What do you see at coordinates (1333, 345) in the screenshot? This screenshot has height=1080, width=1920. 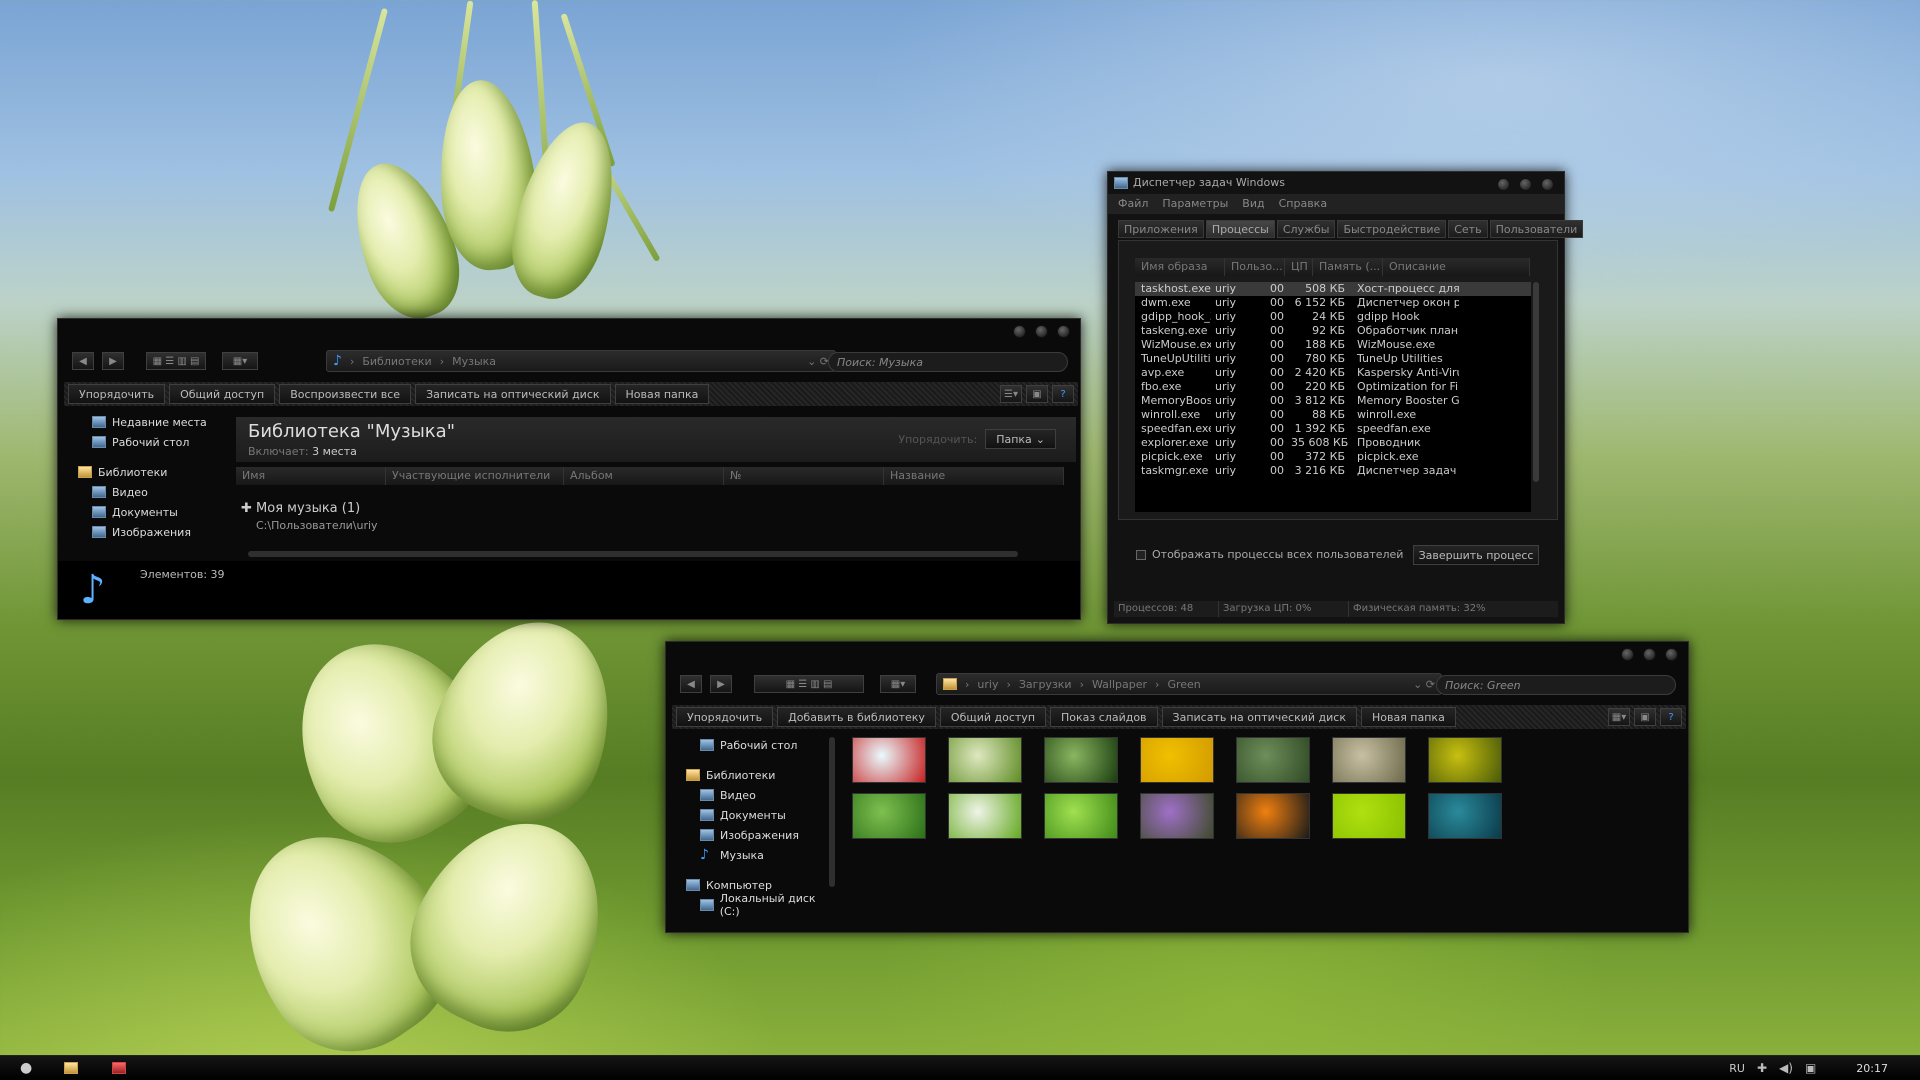 I see `process-row: WizMouse.exe uriy 00 188 КБ WizMouse.exe` at bounding box center [1333, 345].